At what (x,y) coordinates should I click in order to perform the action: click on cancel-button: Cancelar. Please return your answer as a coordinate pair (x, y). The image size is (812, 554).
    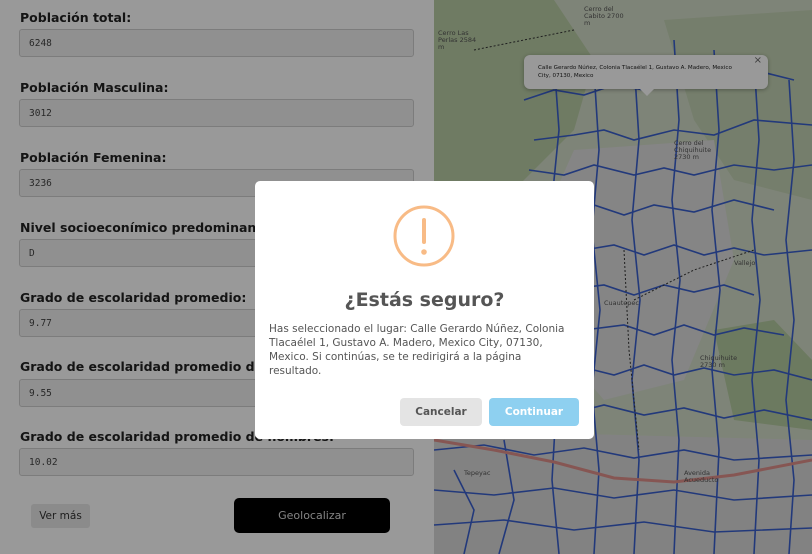
    Looking at the image, I should click on (441, 412).